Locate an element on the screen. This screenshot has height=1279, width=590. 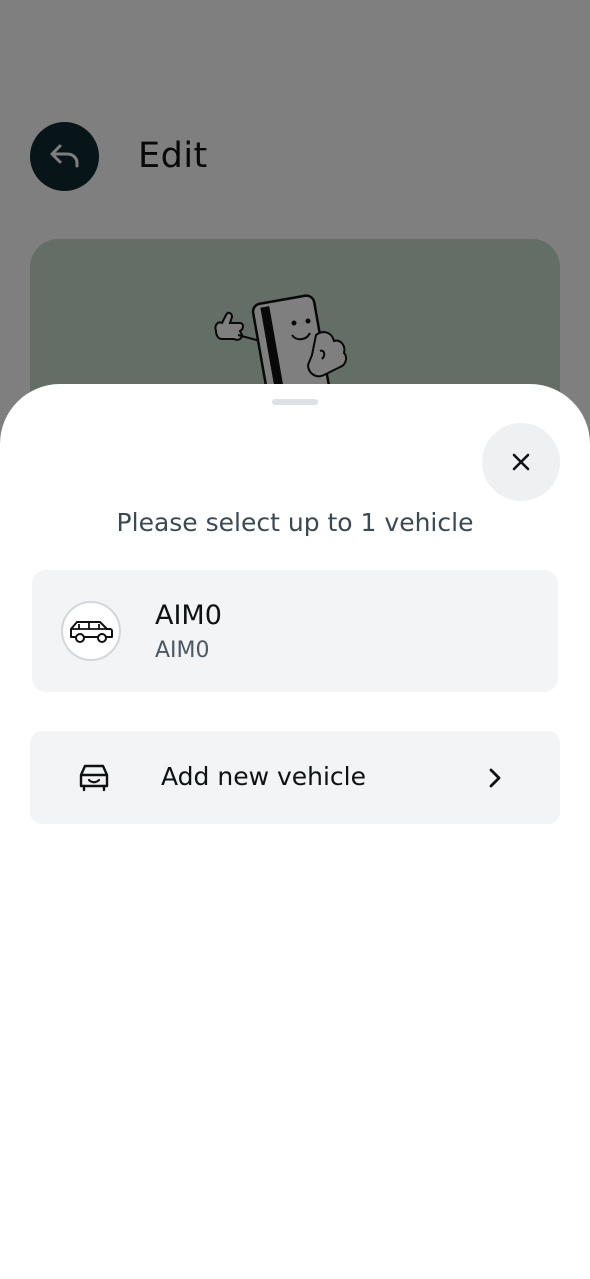
car-icon is located at coordinates (91, 632).